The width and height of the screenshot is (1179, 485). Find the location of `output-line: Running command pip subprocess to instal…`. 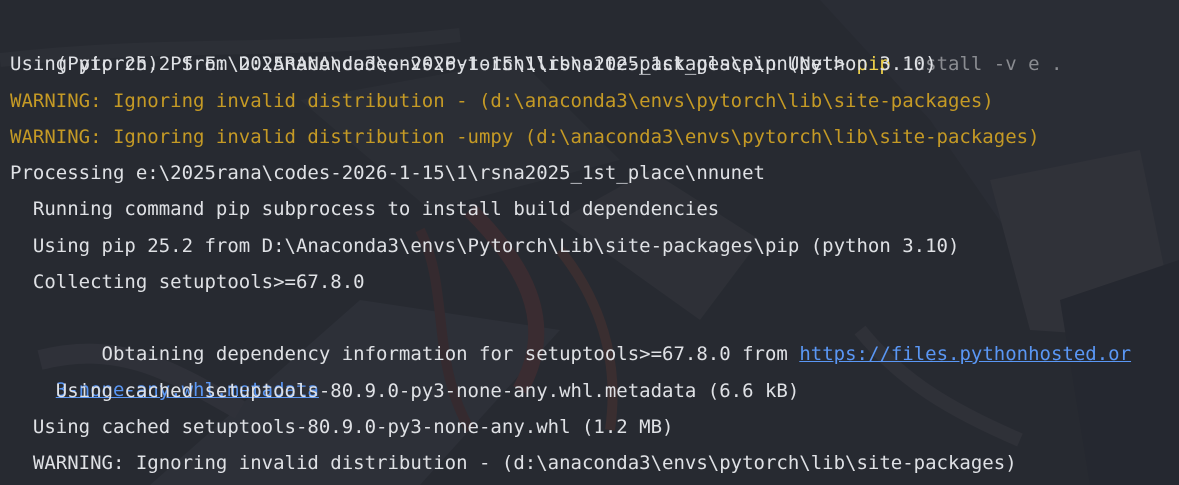

output-line: Running command pip subprocess to instal… is located at coordinates (365, 209).